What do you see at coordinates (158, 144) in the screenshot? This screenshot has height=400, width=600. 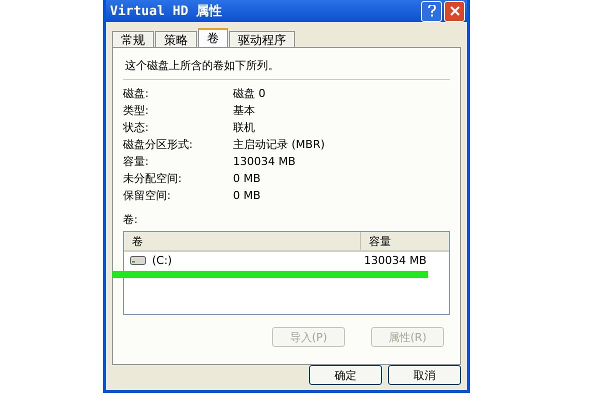 I see `property-label: 磁盘分区形式:` at bounding box center [158, 144].